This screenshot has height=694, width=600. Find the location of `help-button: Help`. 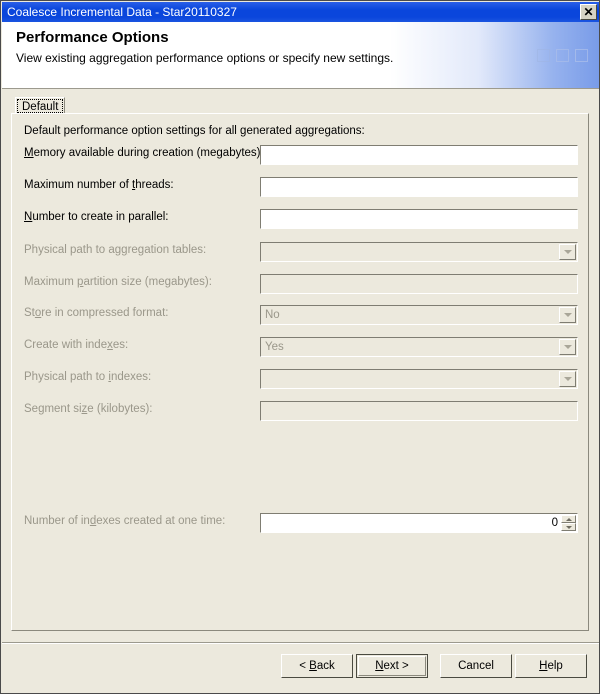

help-button: Help is located at coordinates (551, 666).